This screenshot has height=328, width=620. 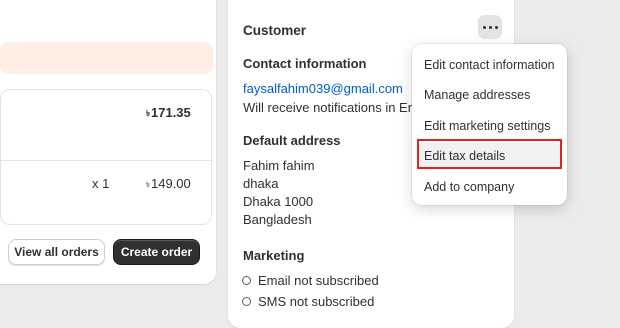 What do you see at coordinates (274, 255) in the screenshot?
I see `marketing-heading: Marketing` at bounding box center [274, 255].